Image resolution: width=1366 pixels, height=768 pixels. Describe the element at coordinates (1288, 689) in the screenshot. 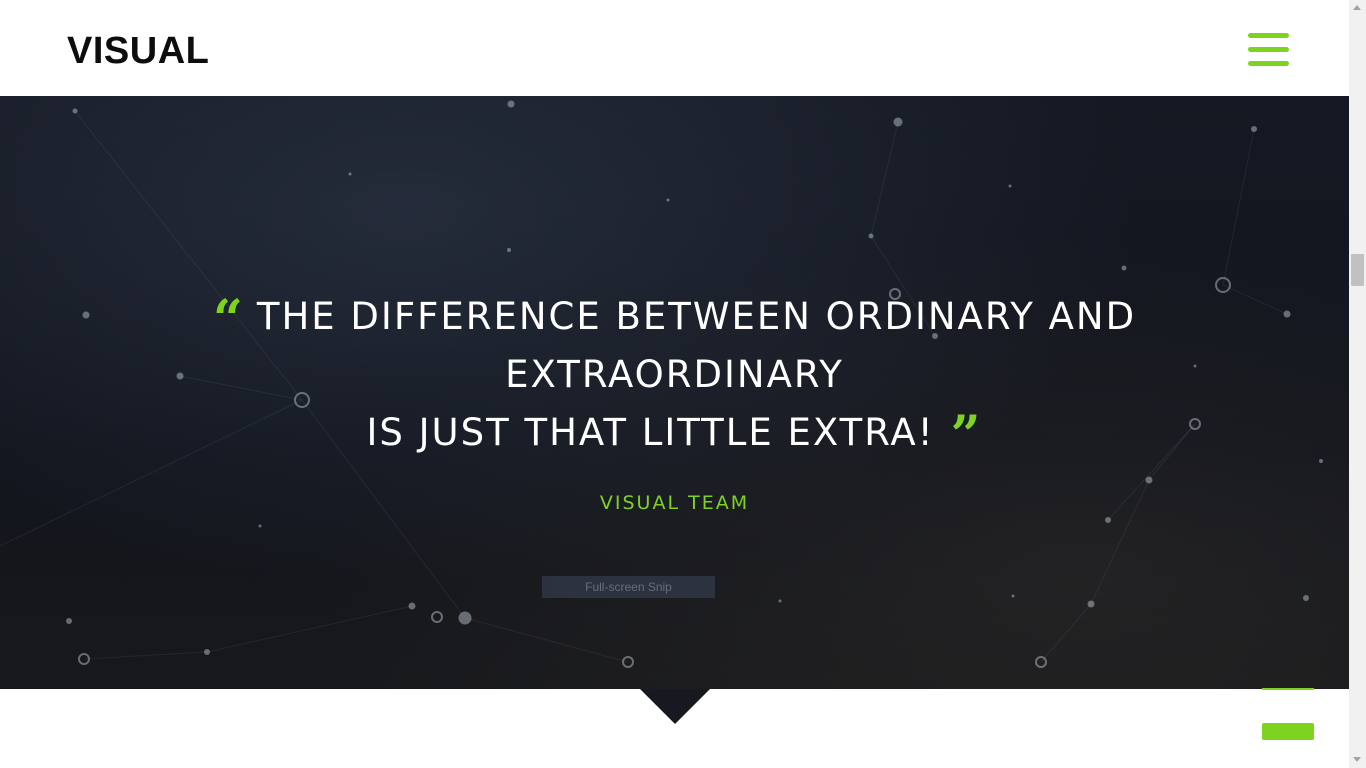

I see `accent-tab` at that location.